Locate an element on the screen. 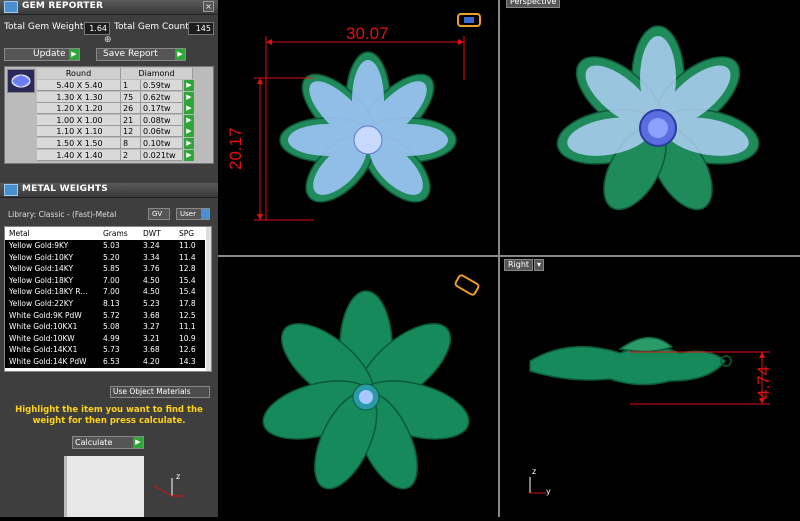 This screenshot has width=800, height=521. gem-size-cell: 1.20 X 1.20 is located at coordinates (79, 109).